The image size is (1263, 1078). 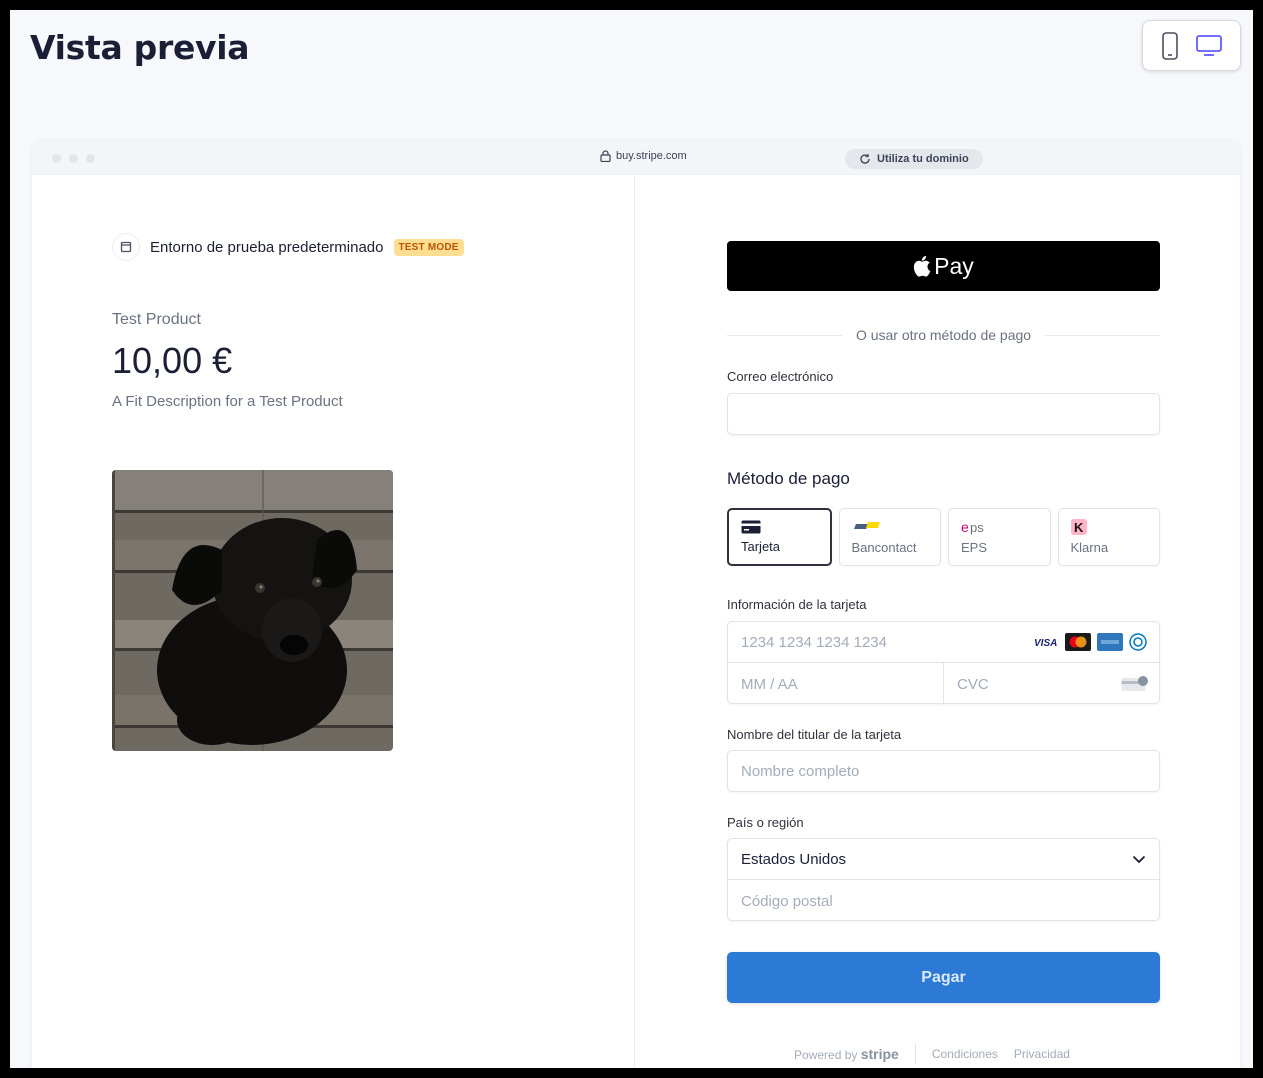 I want to click on payment-method-tabs: Tarjeta Bancontact e ps EPS K Klarna, so click(x=943, y=537).